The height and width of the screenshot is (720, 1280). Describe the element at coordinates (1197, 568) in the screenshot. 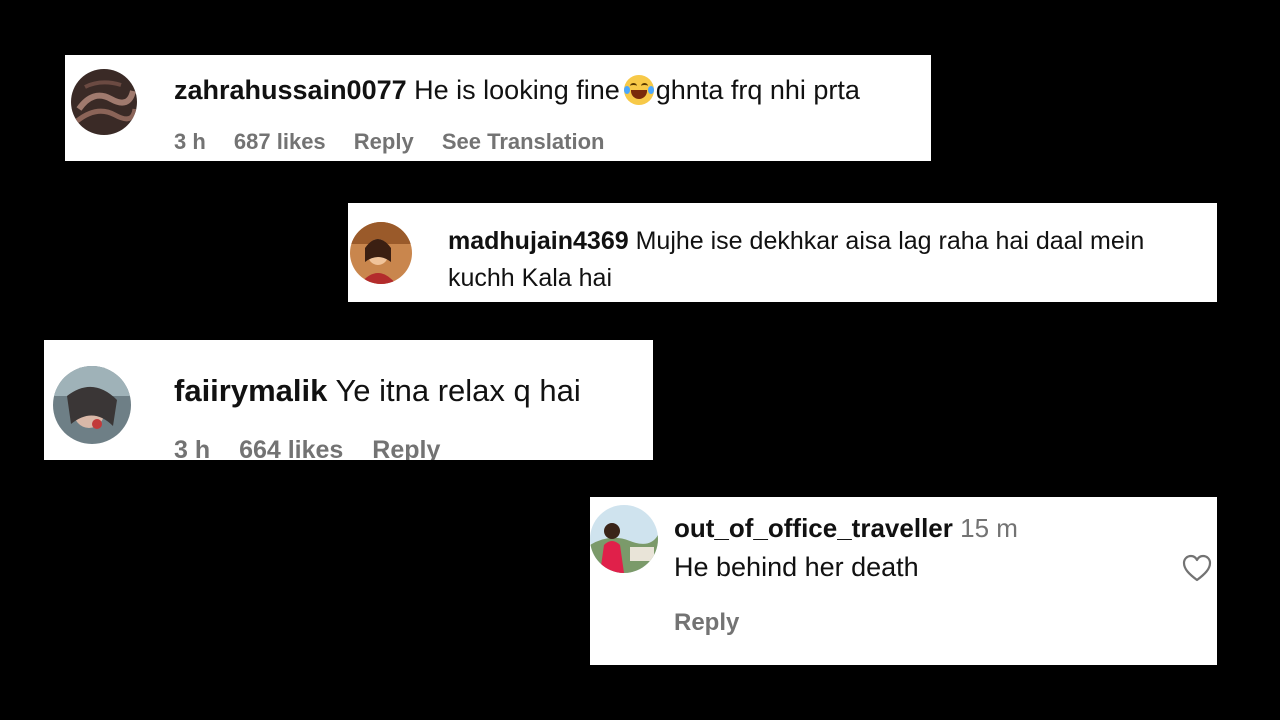

I see `heart-outline-icon` at that location.